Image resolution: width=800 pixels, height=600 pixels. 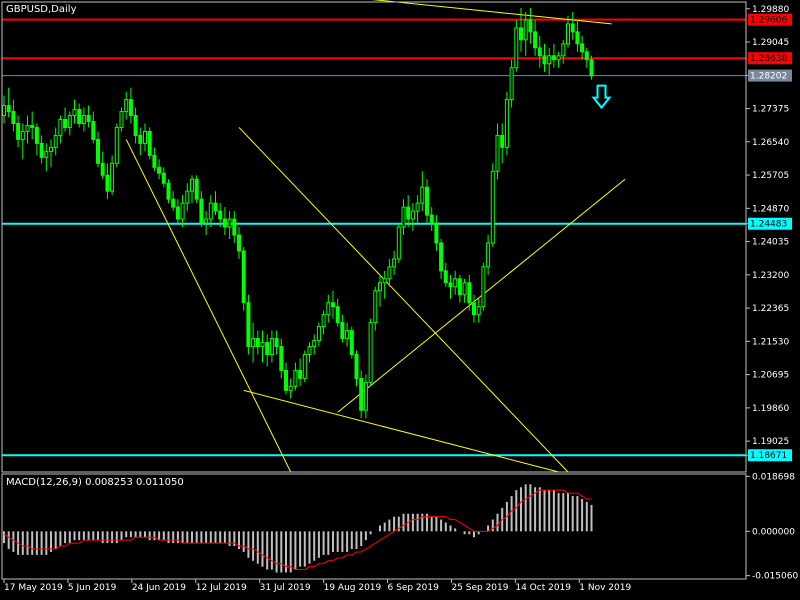 What do you see at coordinates (543, 588) in the screenshot?
I see `time-tick-label: 14 Oct 2019` at bounding box center [543, 588].